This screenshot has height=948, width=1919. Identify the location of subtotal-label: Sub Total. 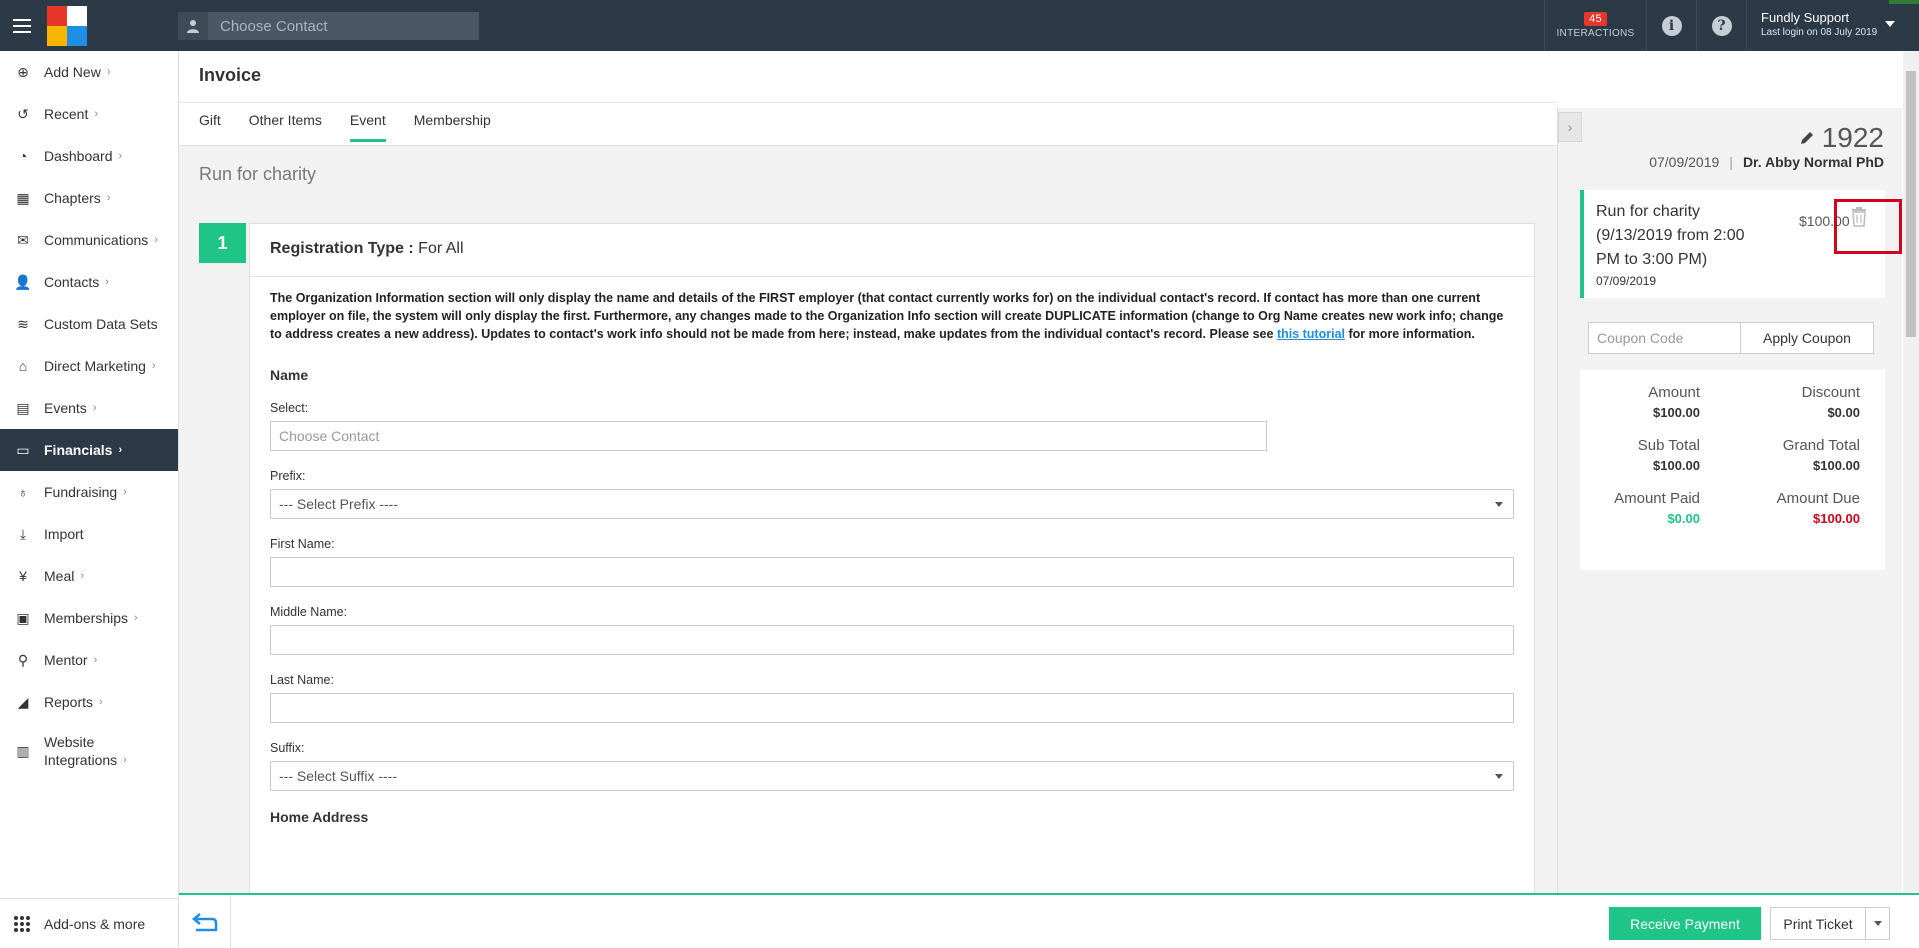
(1668, 445).